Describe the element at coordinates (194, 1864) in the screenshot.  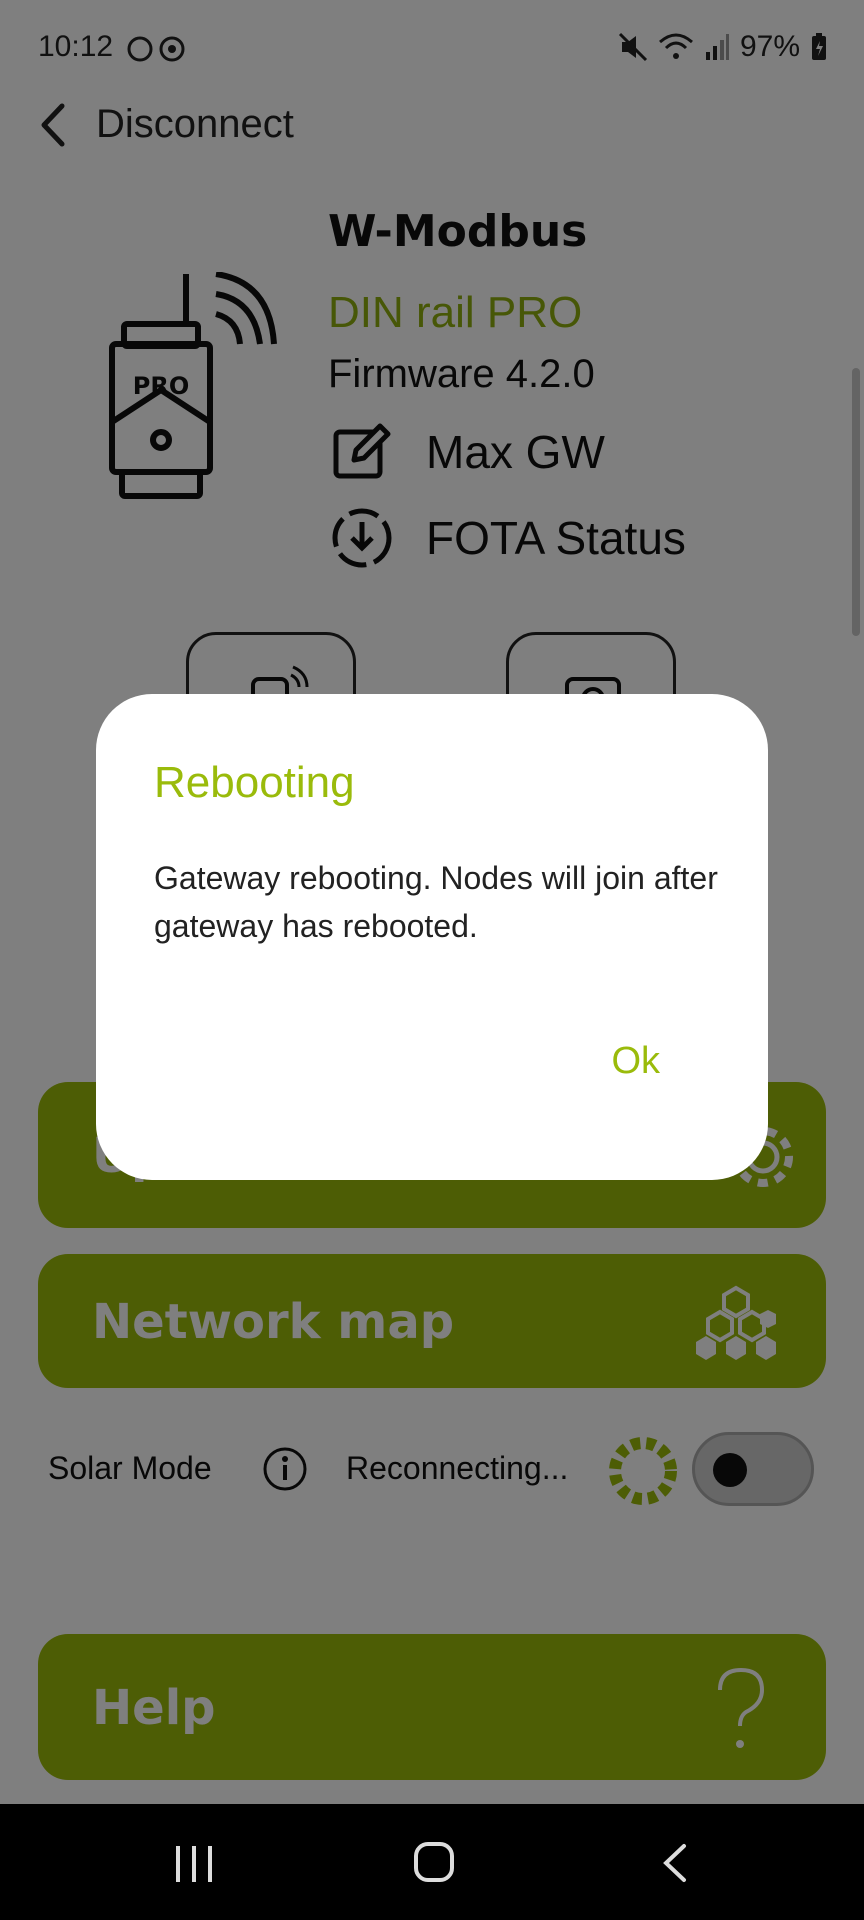
I see `recent-apps-icon` at that location.